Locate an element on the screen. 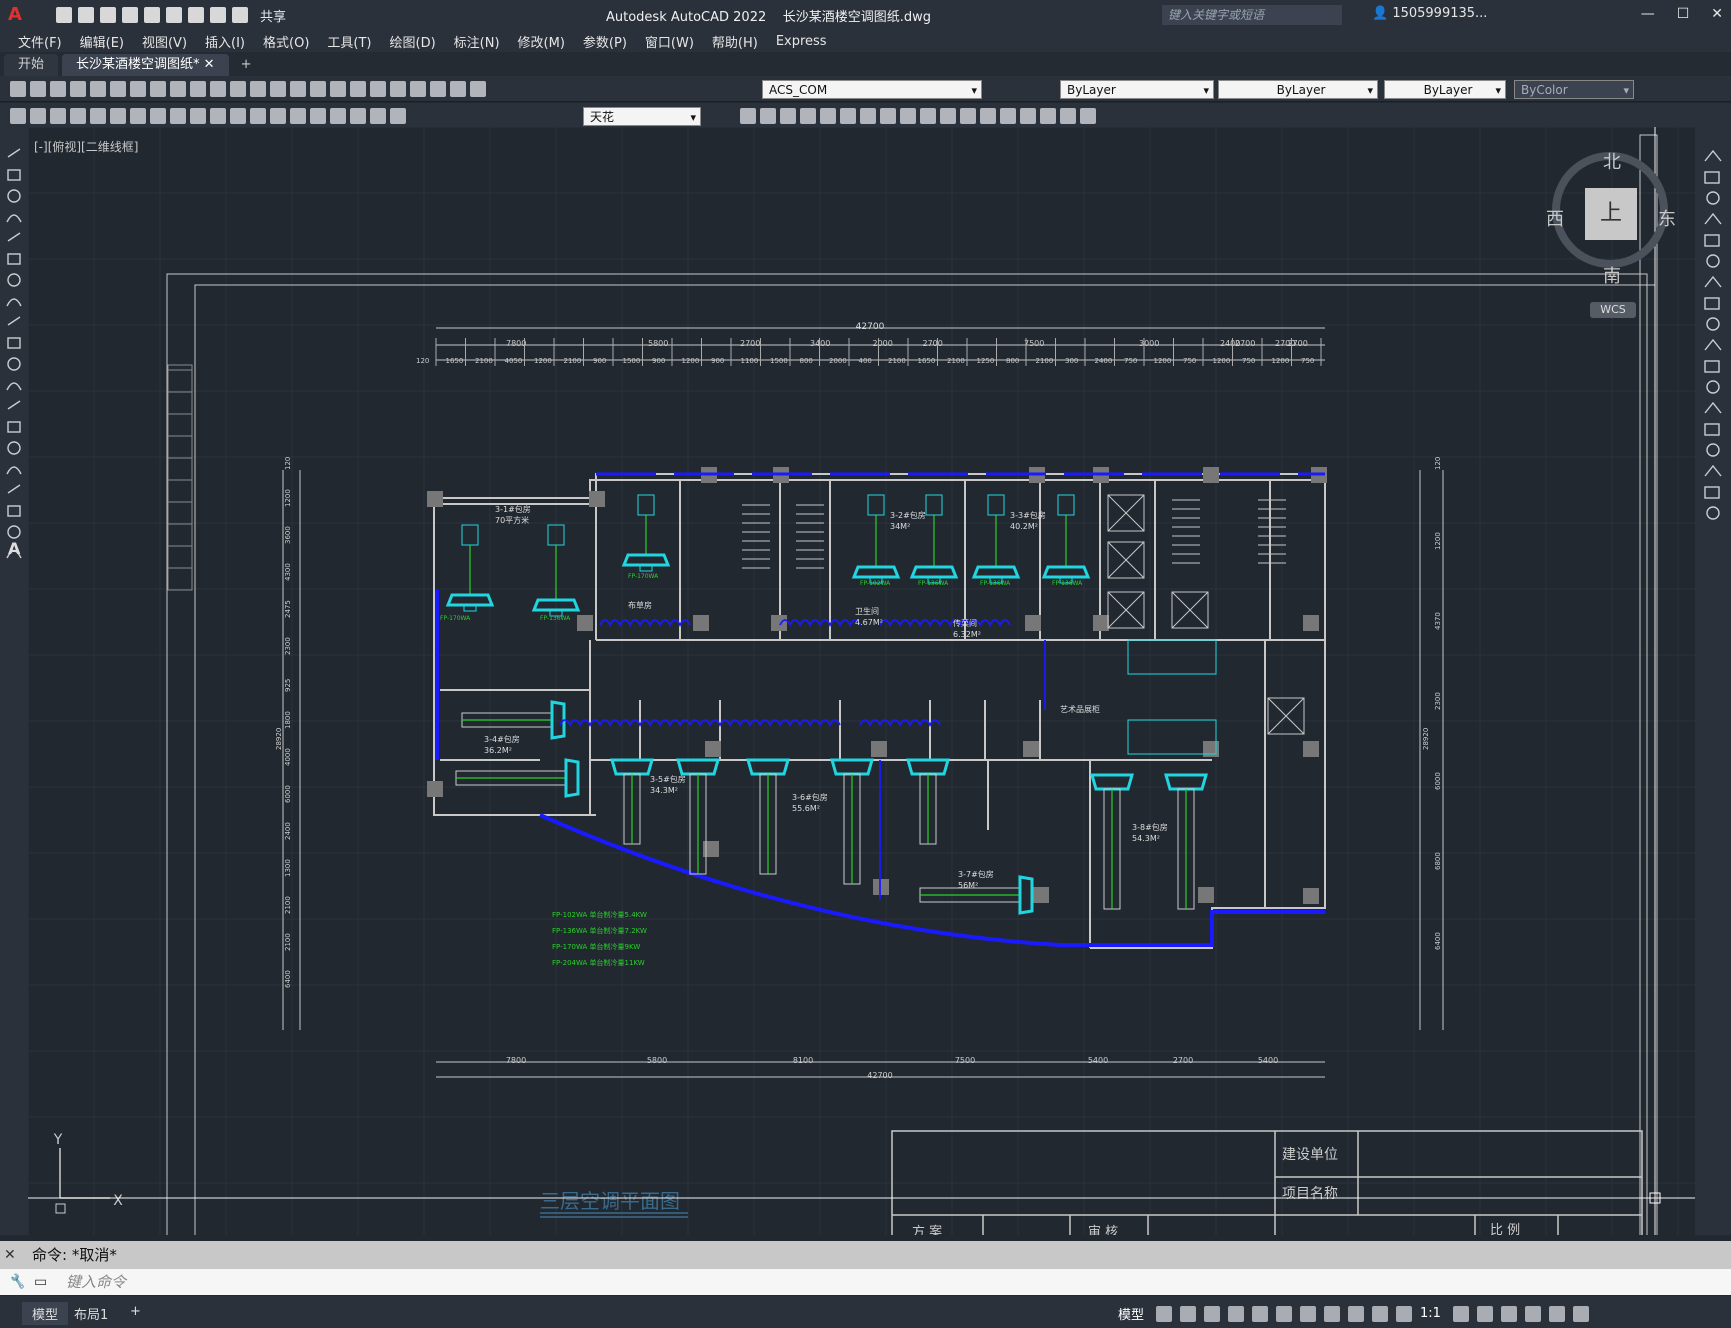 The image size is (1731, 1328). hardware-accel-icon is located at coordinates (1532, 1313).